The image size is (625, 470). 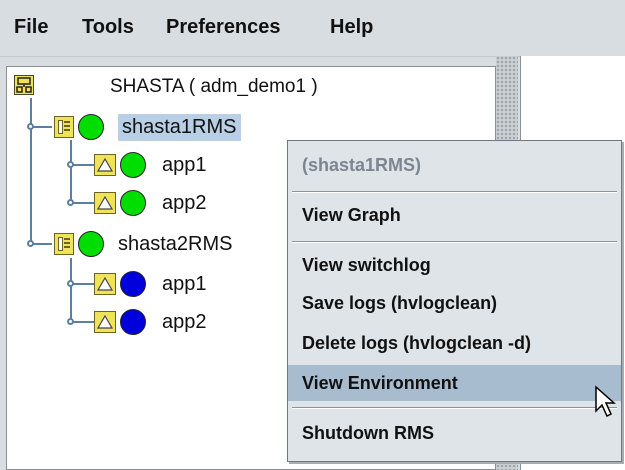 I want to click on menu-item-save-logs: Save logs (hvlogclean), so click(x=454, y=303).